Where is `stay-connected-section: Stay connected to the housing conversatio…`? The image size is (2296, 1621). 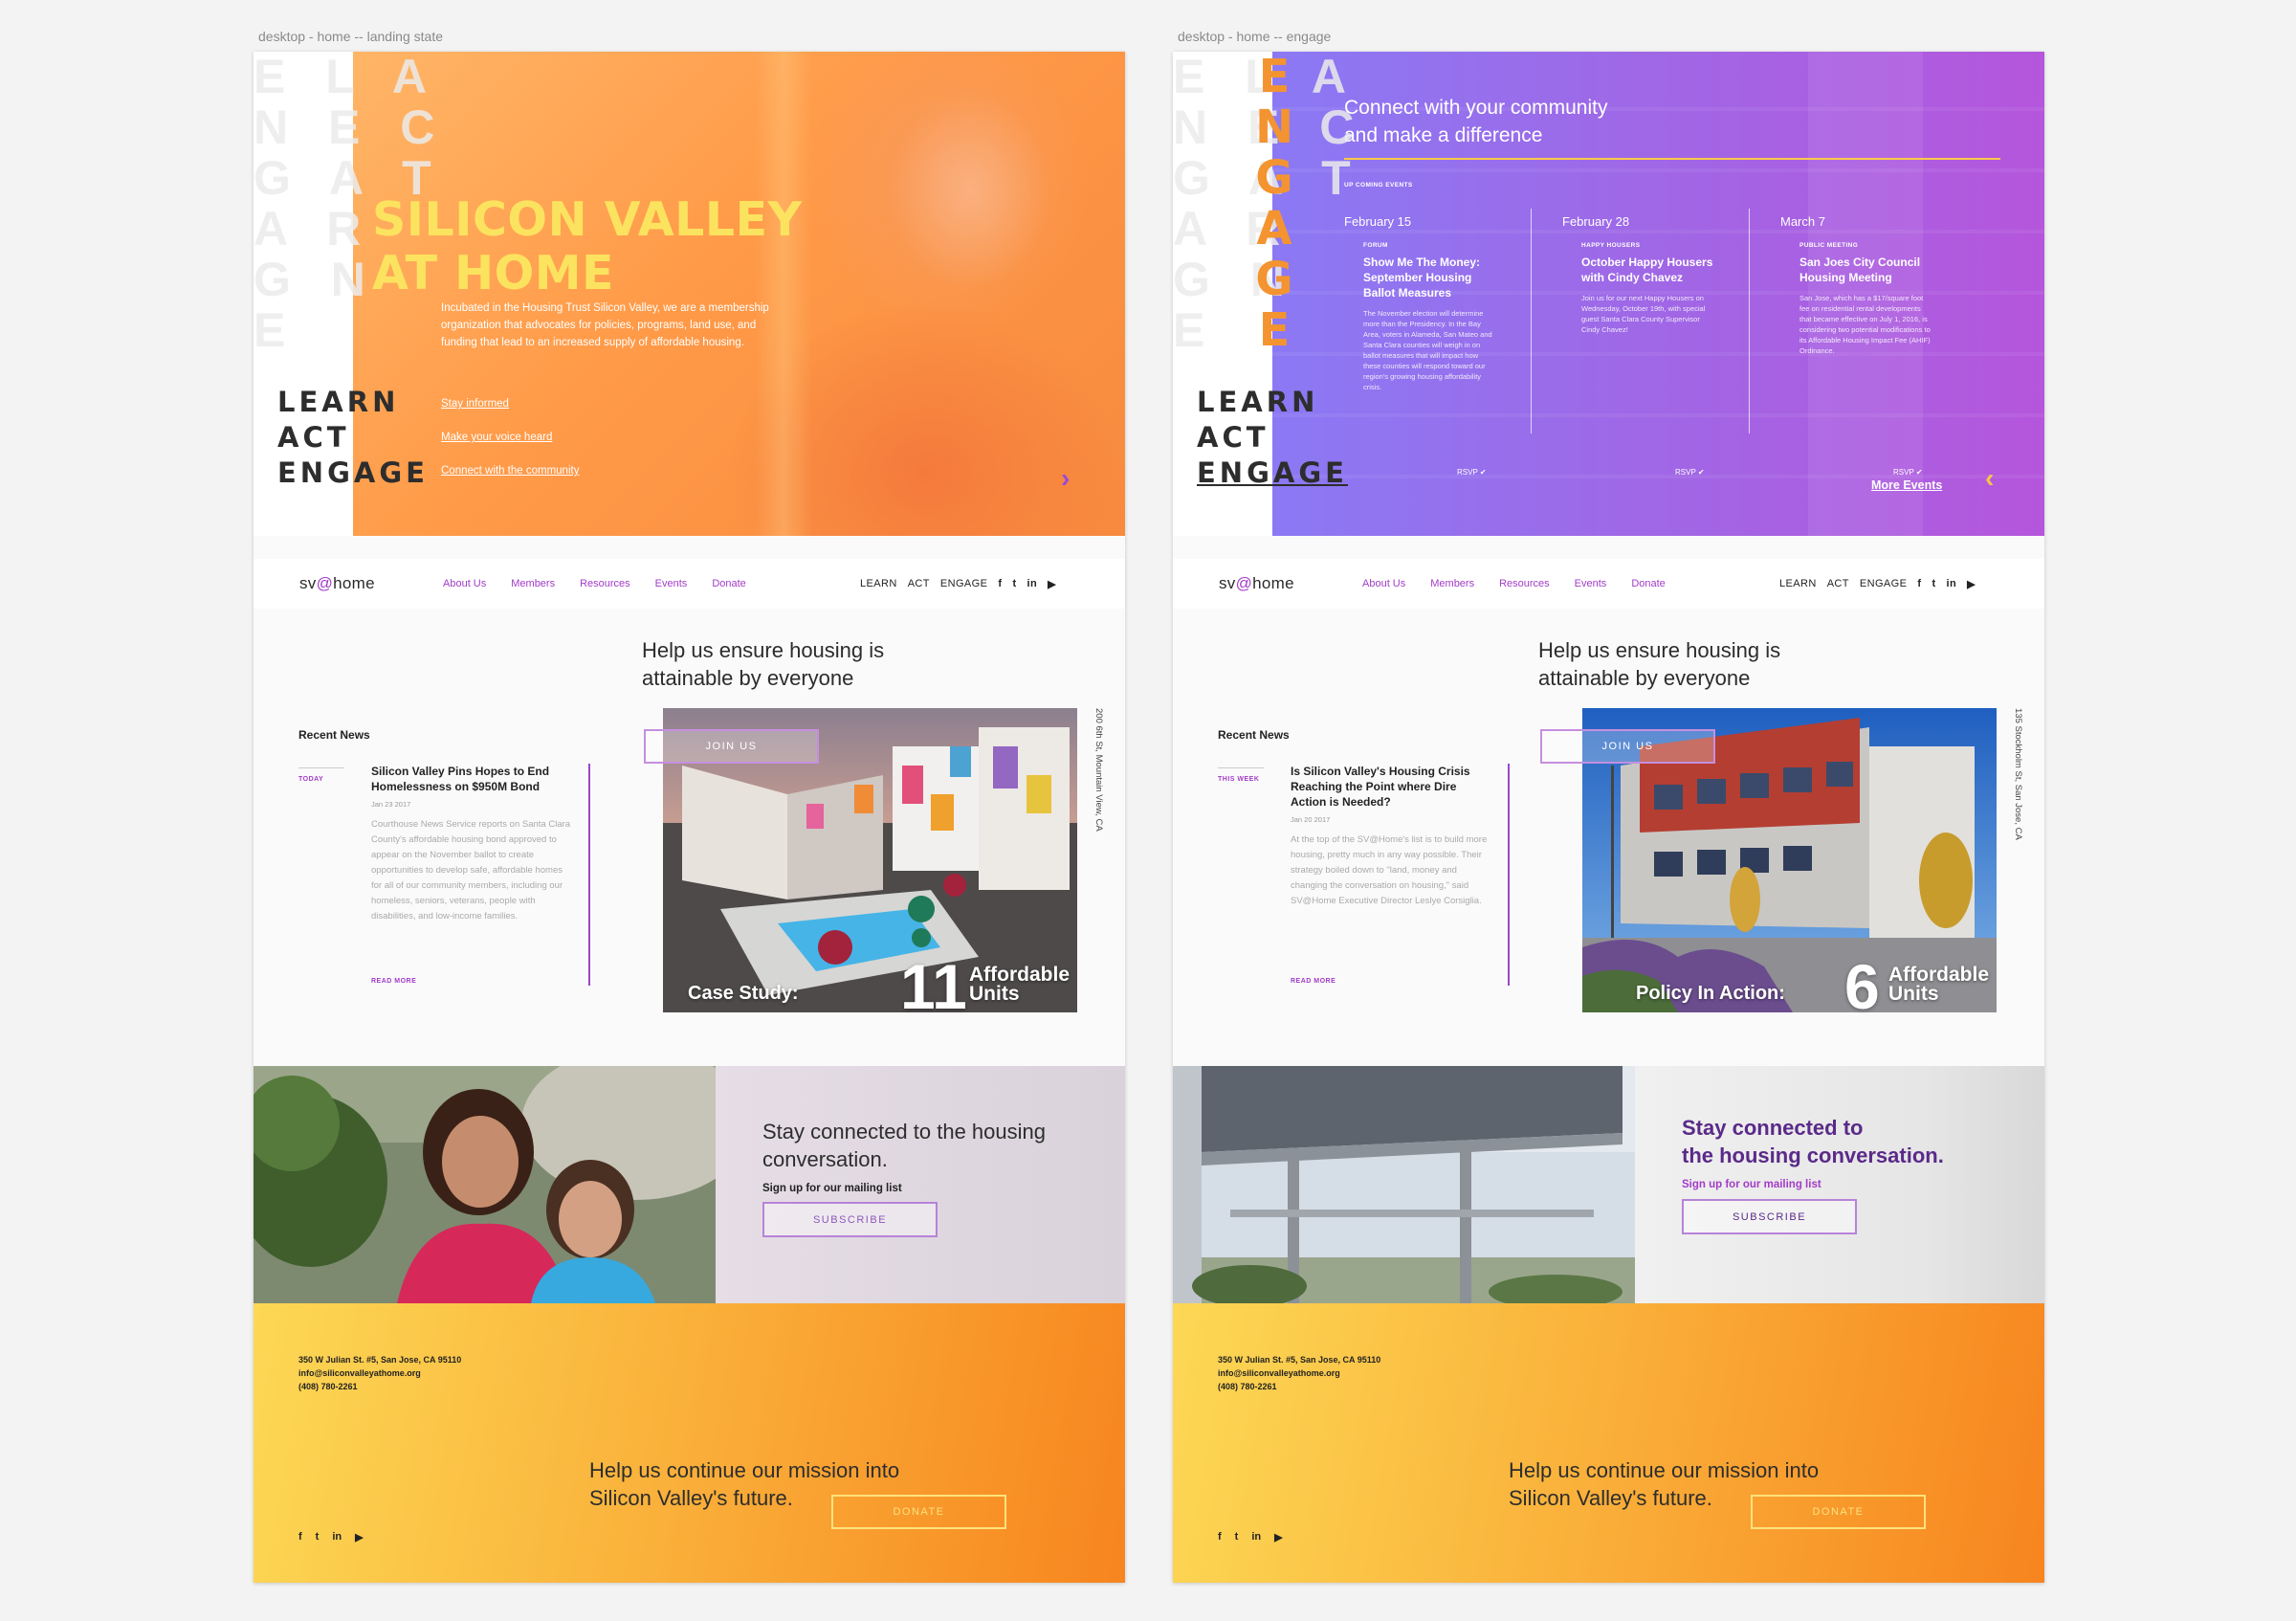 stay-connected-section: Stay connected to the housing conversatio… is located at coordinates (689, 1184).